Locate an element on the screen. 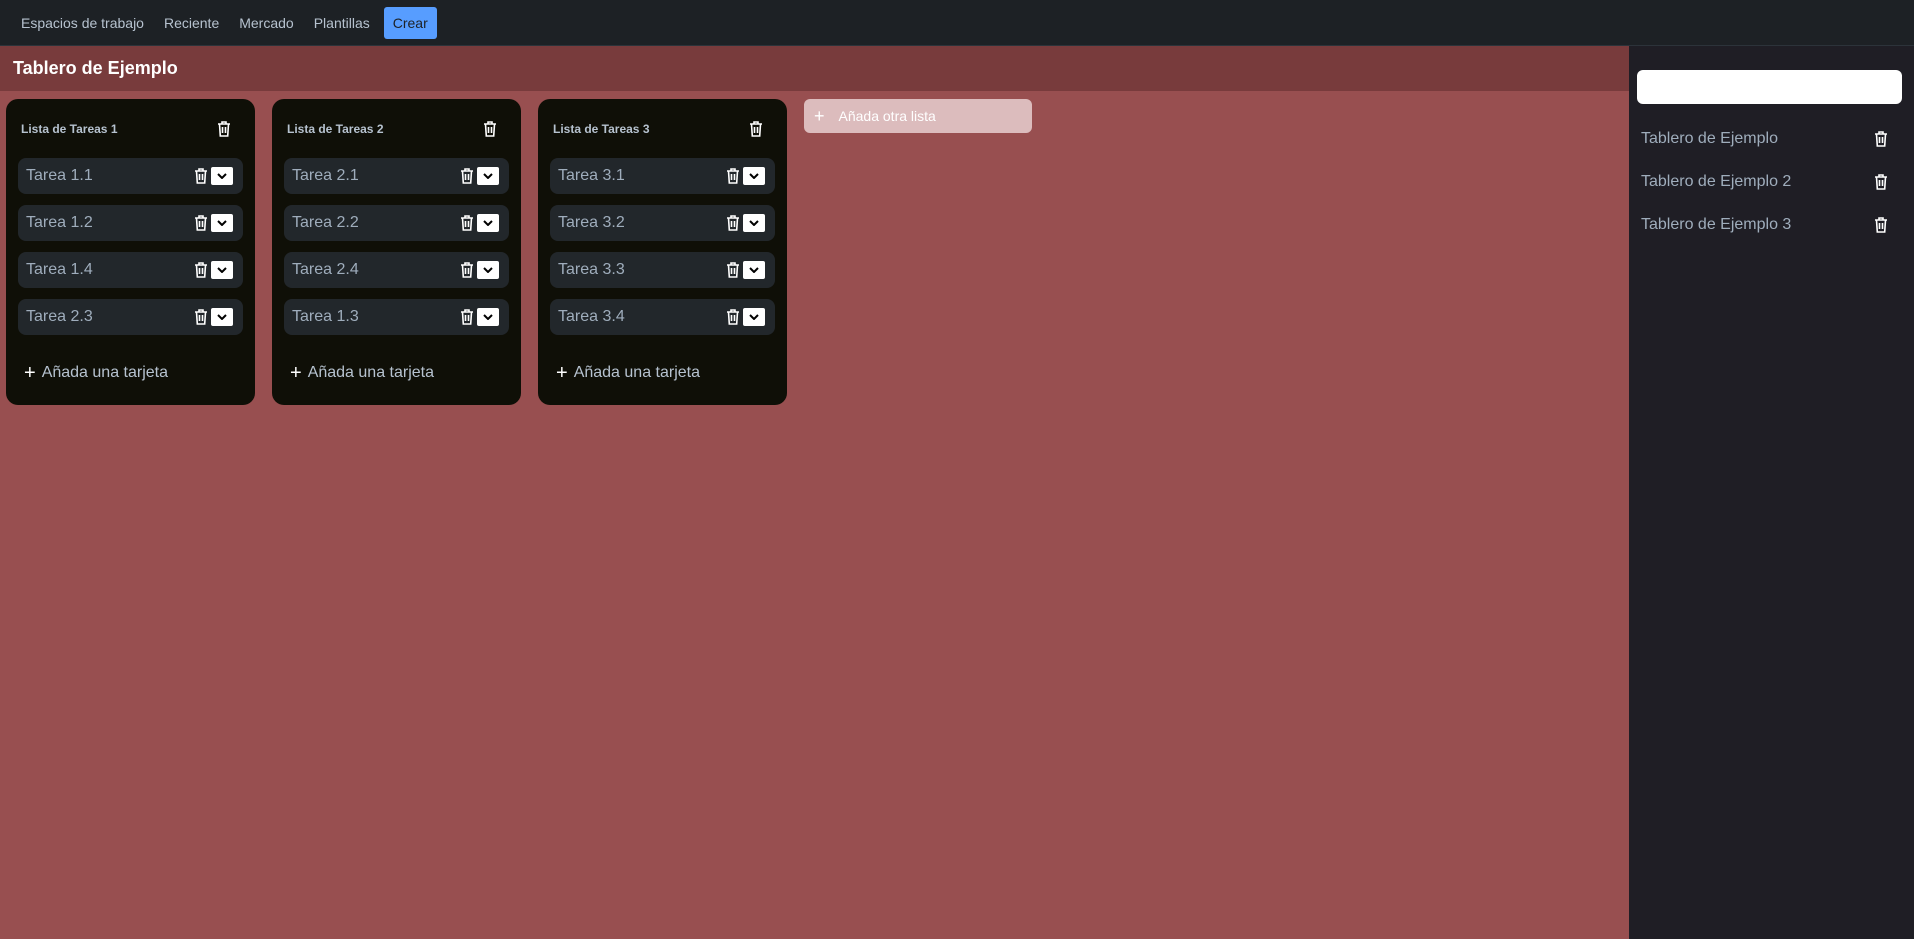 The height and width of the screenshot is (939, 1914). nav-item-market: Mercado is located at coordinates (266, 23).